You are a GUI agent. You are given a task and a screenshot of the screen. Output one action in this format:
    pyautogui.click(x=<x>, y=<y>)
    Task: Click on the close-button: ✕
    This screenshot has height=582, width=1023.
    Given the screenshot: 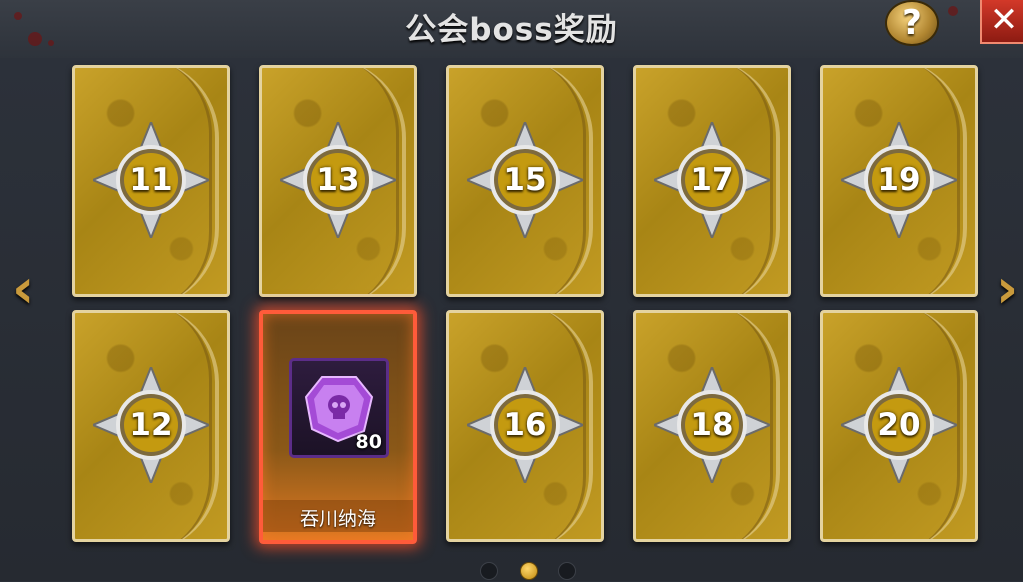 What is the action you would take?
    pyautogui.click(x=1001, y=22)
    